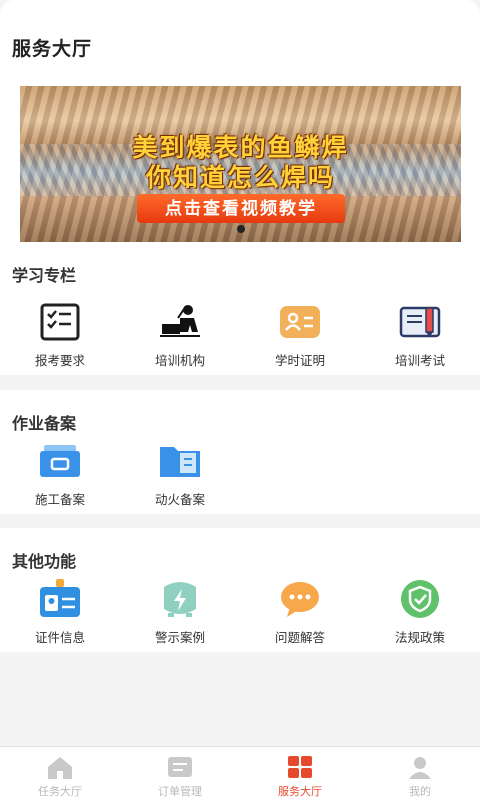  I want to click on banner-pagination, so click(240, 229).